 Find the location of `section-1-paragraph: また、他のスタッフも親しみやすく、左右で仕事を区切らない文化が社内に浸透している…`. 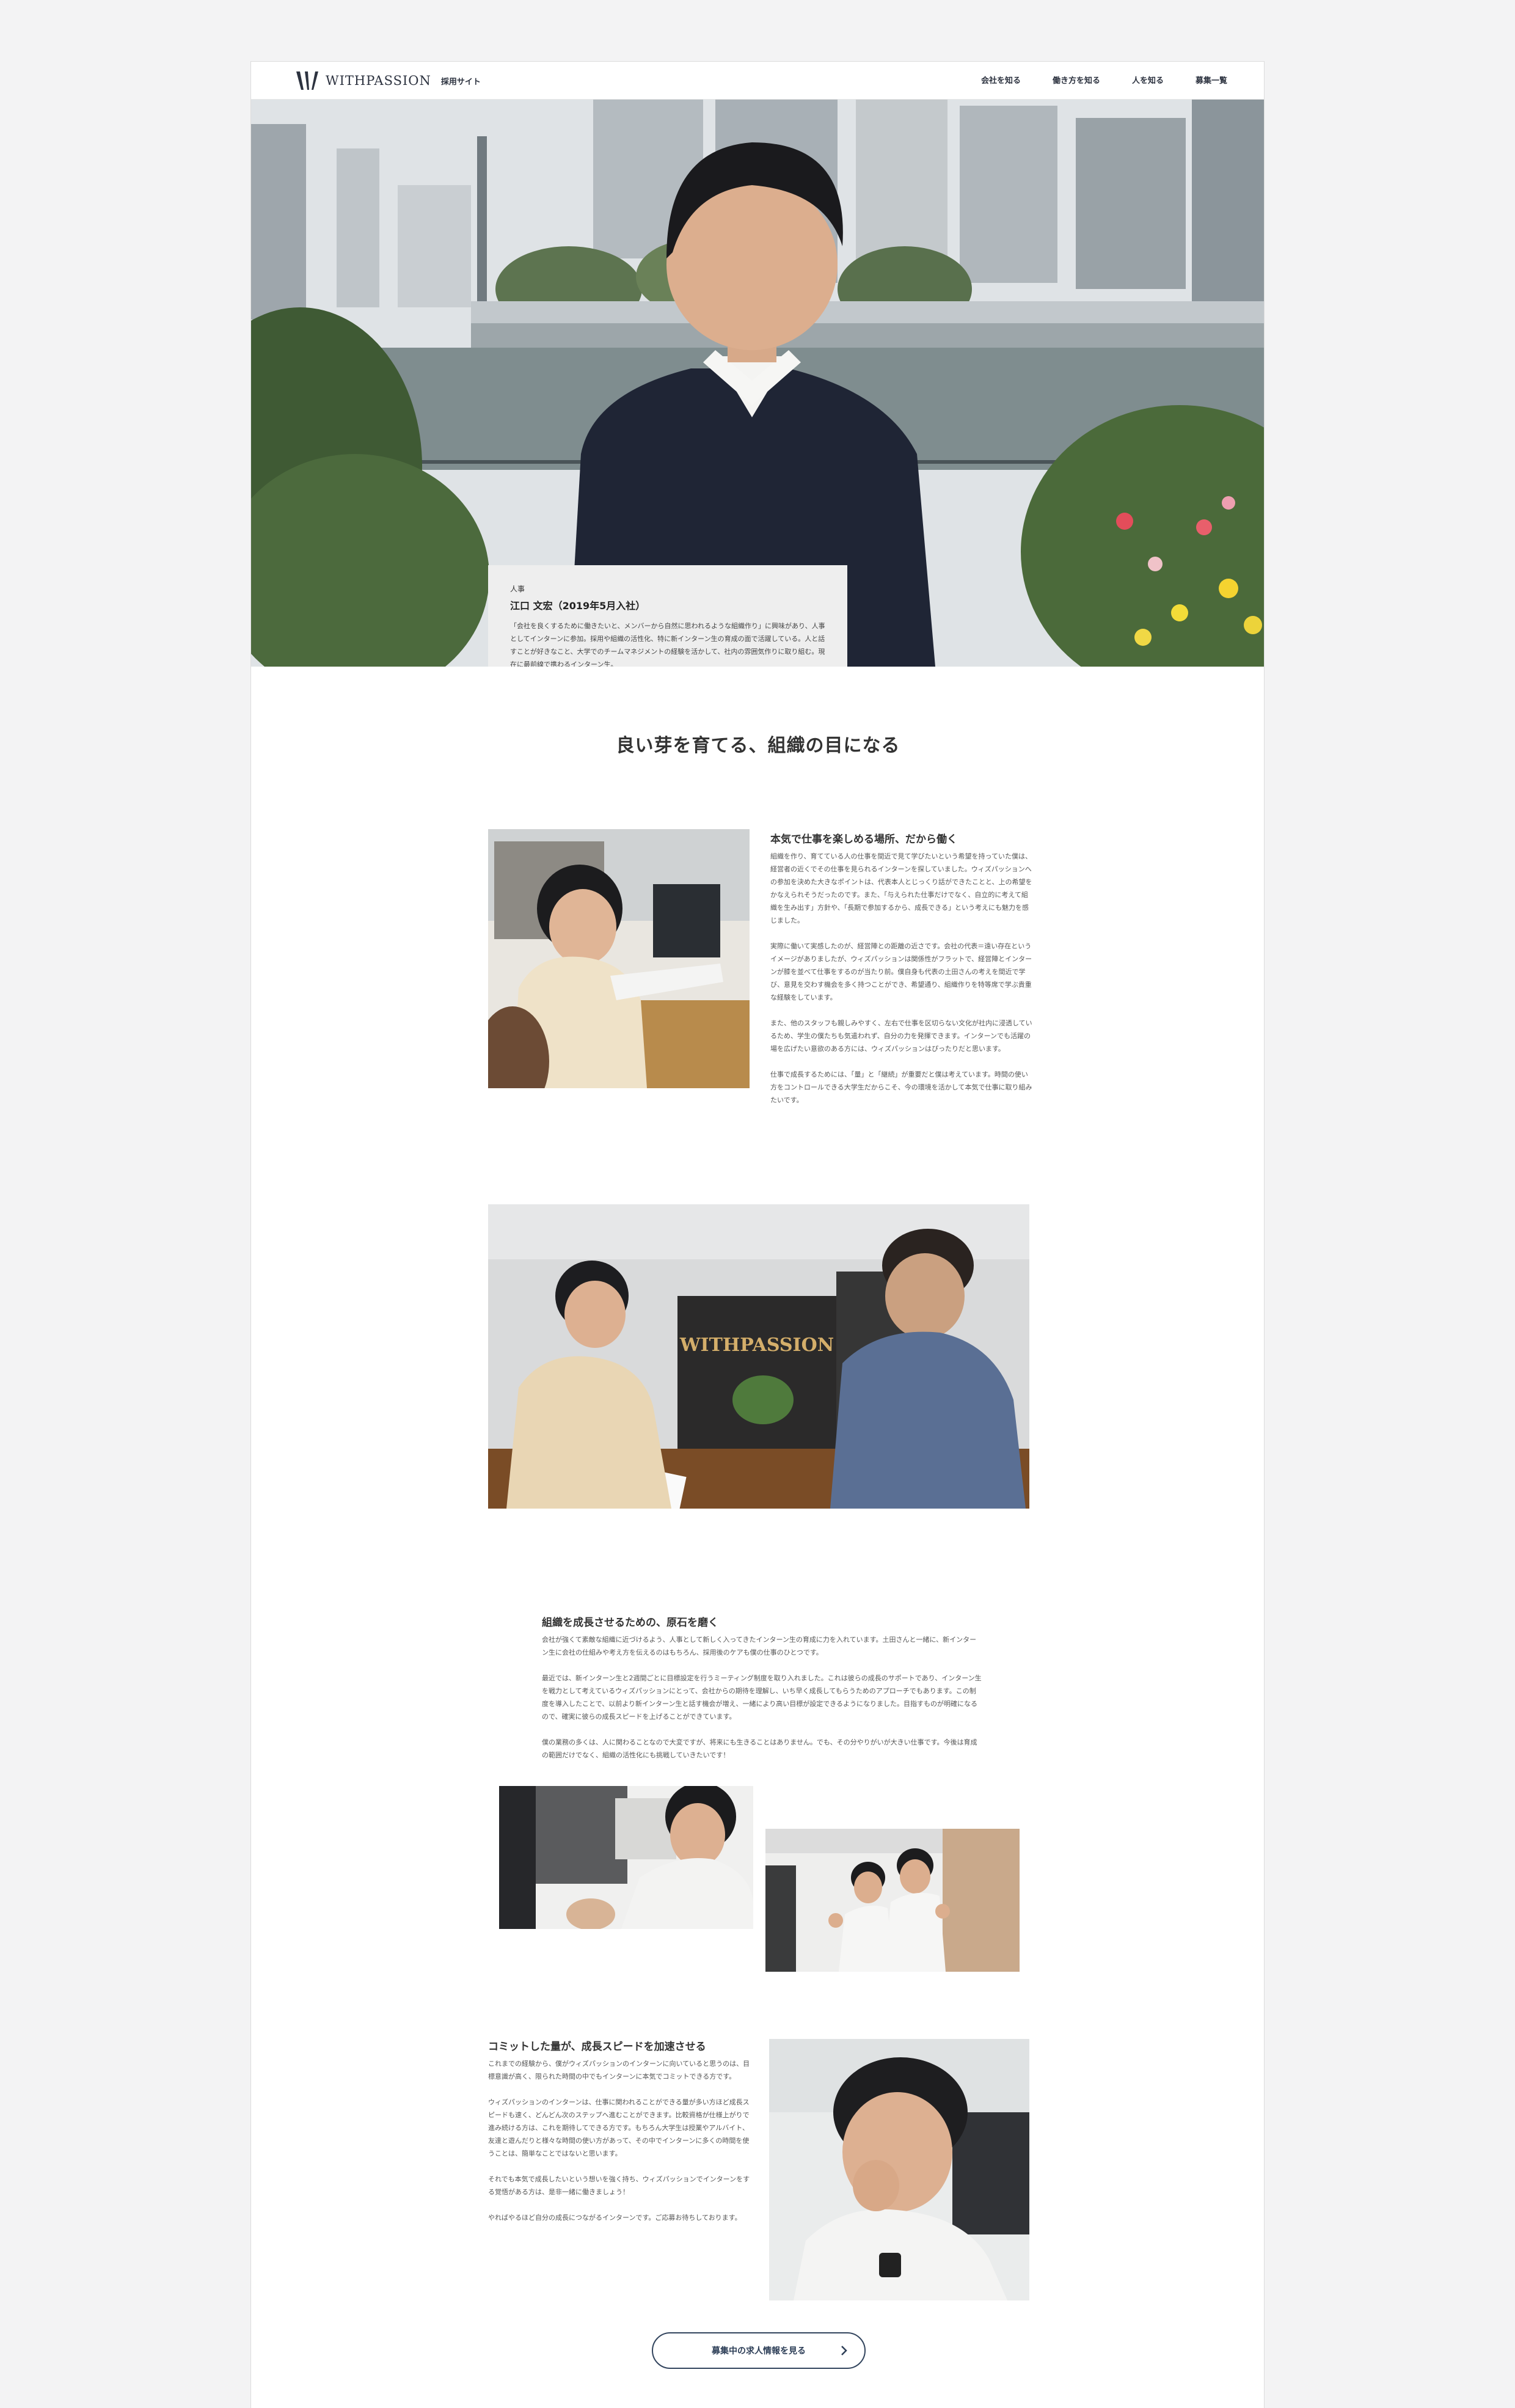

section-1-paragraph: また、他のスタッフも親しみやすく、左右で仕事を区切らない文化が社内に浸透している… is located at coordinates (901, 1036).